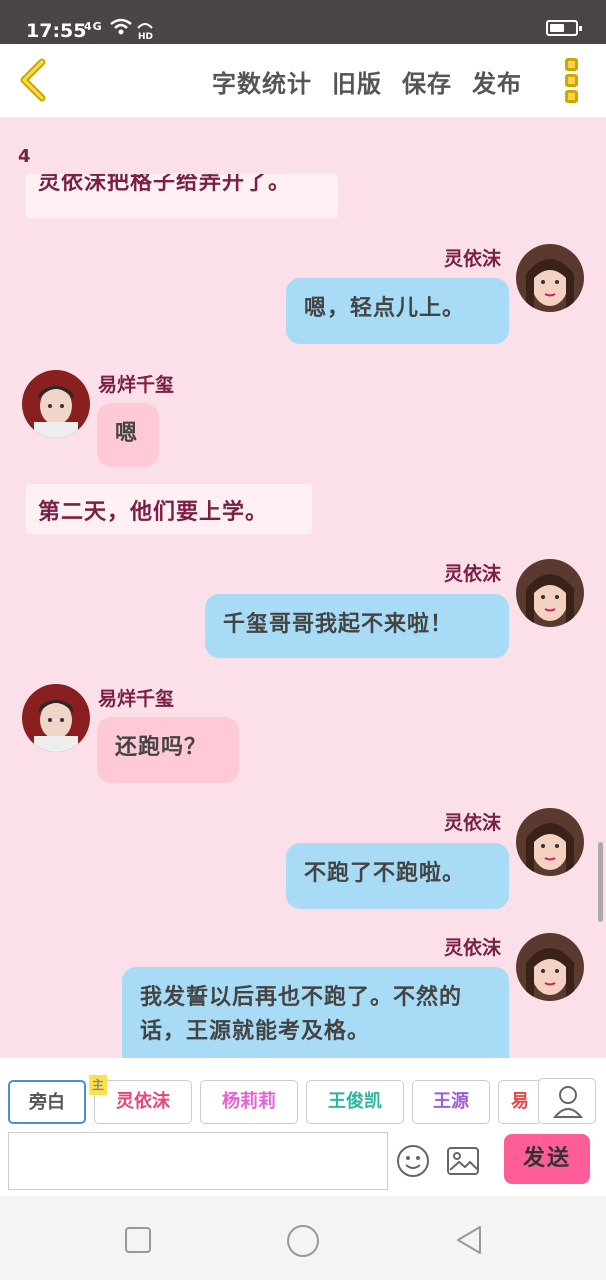 This screenshot has height=1280, width=606. What do you see at coordinates (303, 1127) in the screenshot?
I see `role-and-input-panel: 旁白 主 灵依沫 杨莉莉 王俊凯 王源 易 发送` at bounding box center [303, 1127].